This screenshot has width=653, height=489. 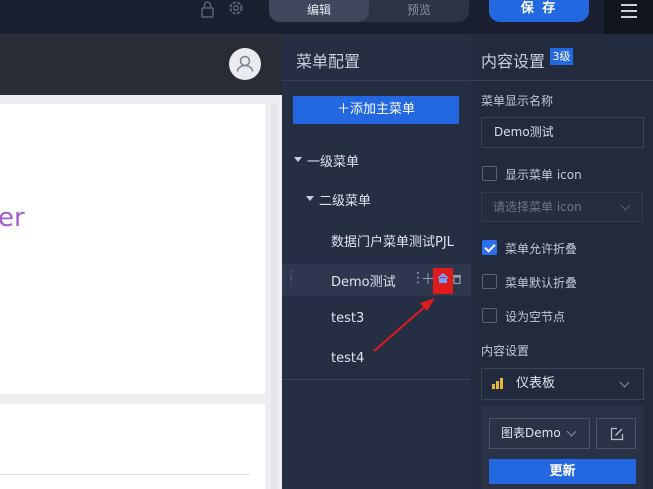 I want to click on lock-icon, so click(x=210, y=10).